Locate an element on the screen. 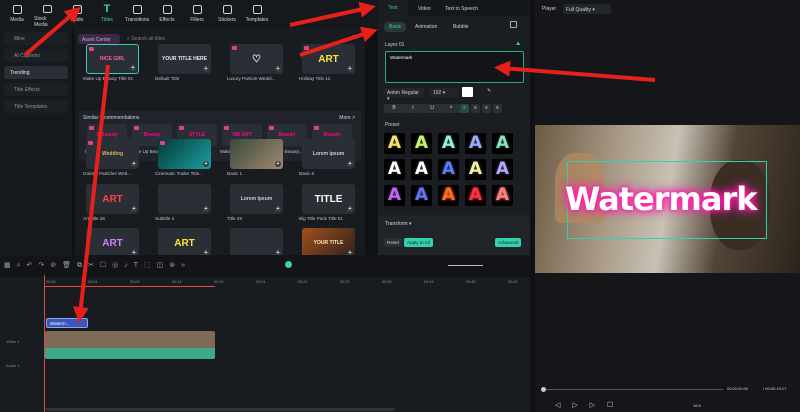  subtab-animation: Animation is located at coordinates (426, 27).